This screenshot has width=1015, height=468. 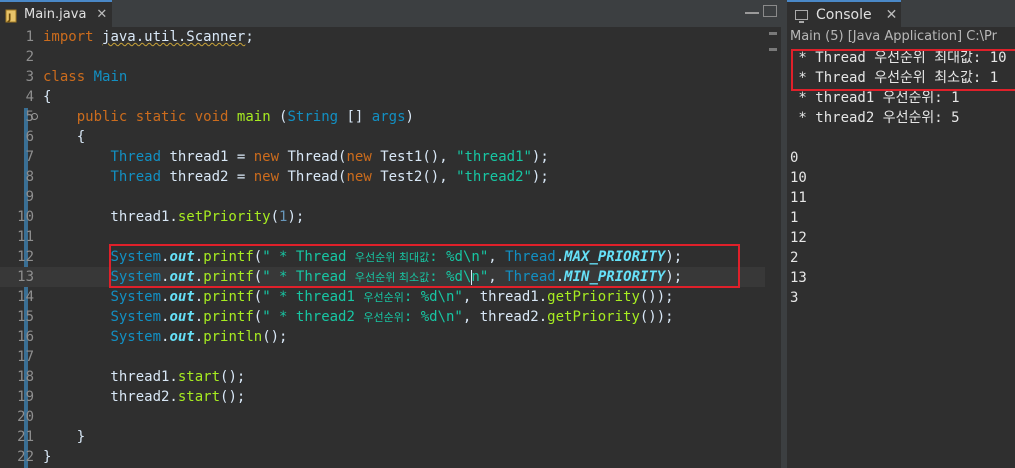 What do you see at coordinates (494, 177) in the screenshot?
I see `code-token: "thread2"` at bounding box center [494, 177].